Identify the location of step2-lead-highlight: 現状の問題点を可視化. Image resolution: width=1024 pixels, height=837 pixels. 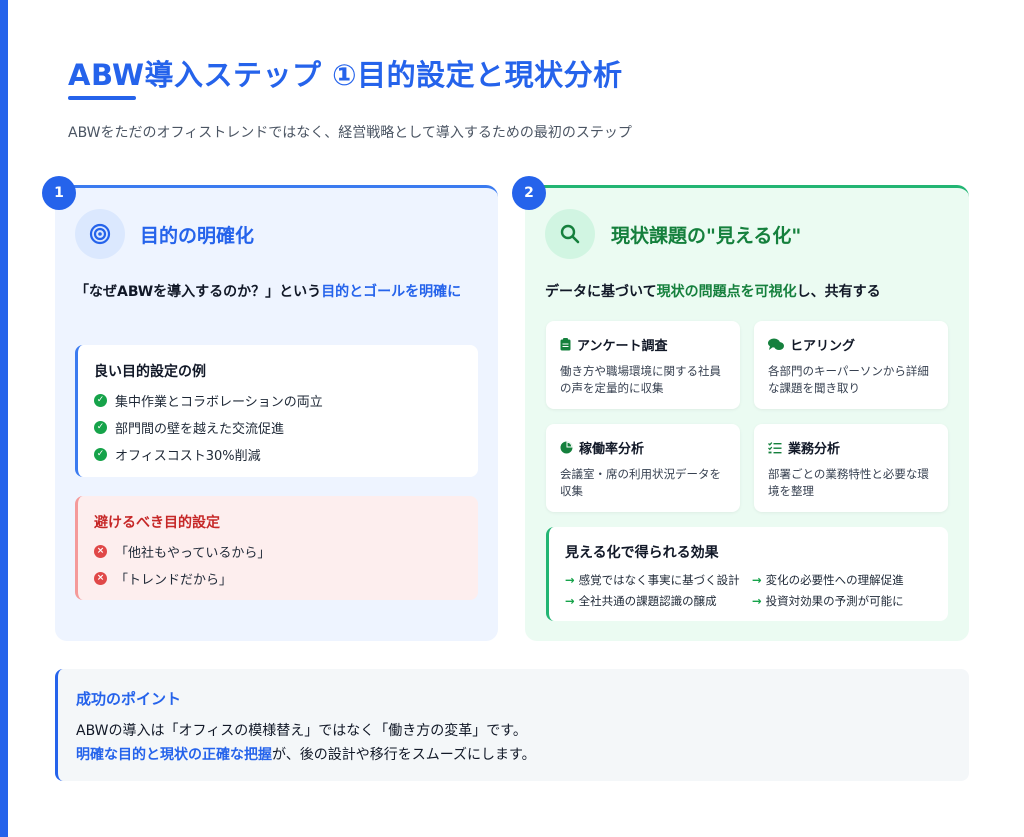
(726, 292).